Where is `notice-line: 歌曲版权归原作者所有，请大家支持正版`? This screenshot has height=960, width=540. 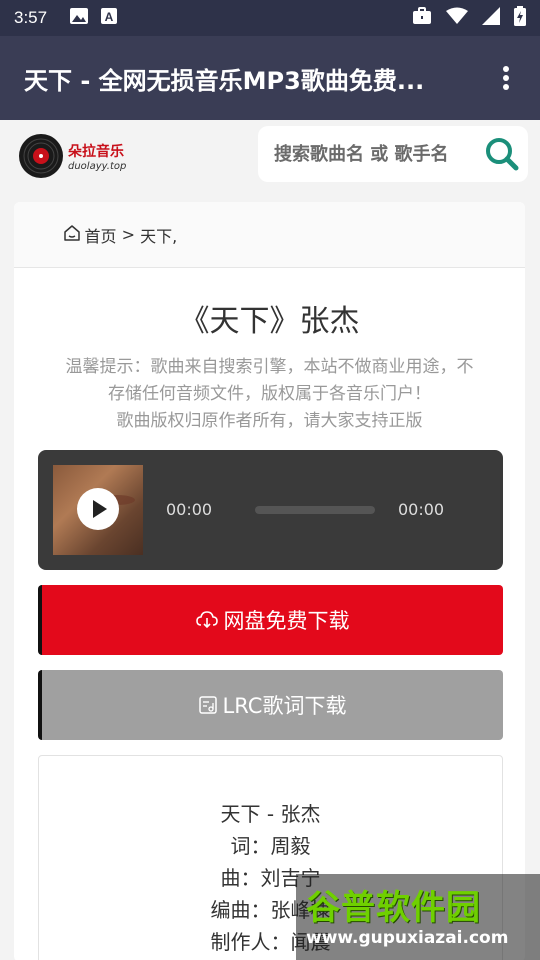 notice-line: 歌曲版权归原作者所有，请大家支持正版 is located at coordinates (269, 421).